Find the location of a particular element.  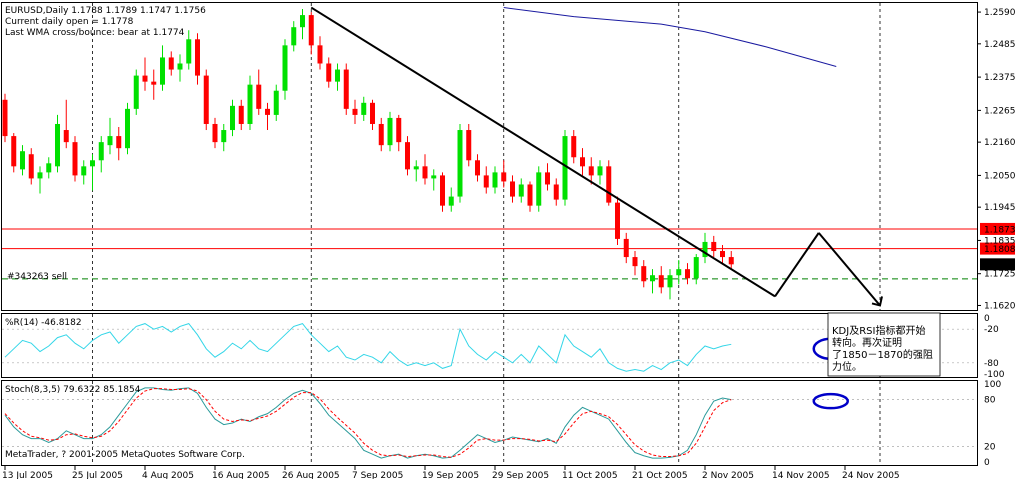

price-tick-label: 1.1945 is located at coordinates (1000, 208).